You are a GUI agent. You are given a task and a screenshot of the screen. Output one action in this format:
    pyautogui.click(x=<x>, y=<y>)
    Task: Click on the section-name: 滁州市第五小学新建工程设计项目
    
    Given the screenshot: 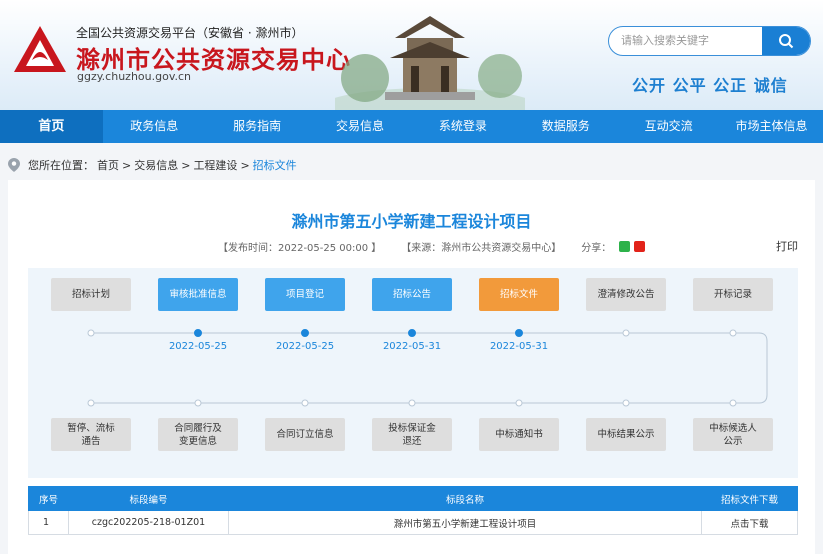 What is the action you would take?
    pyautogui.click(x=465, y=522)
    